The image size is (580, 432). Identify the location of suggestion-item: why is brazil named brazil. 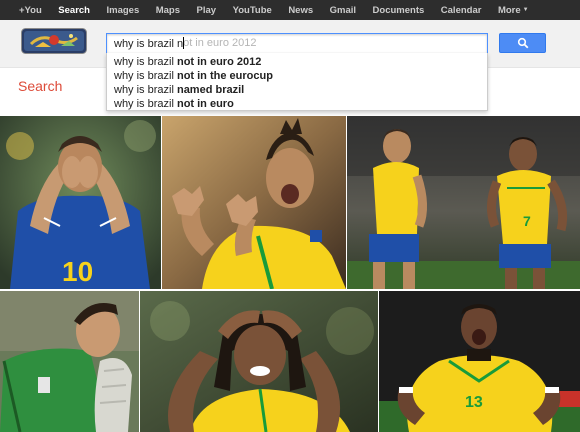
(297, 90).